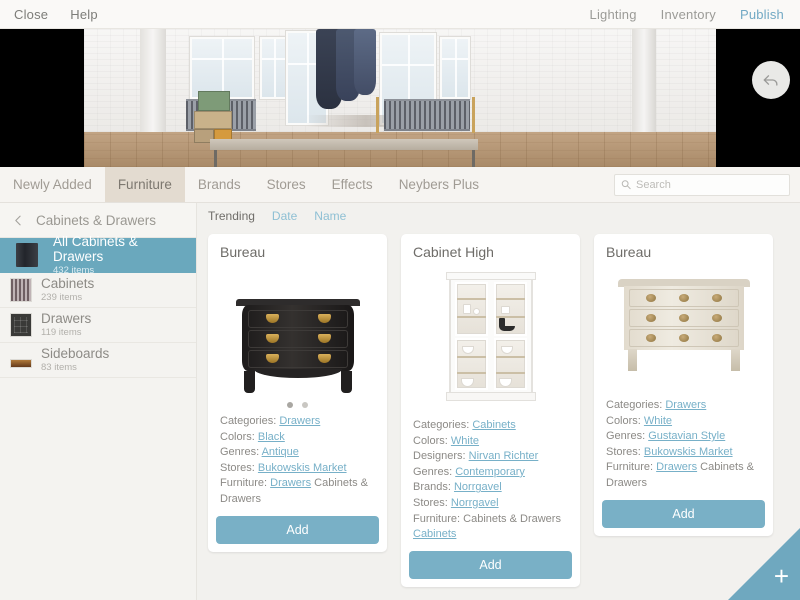  I want to click on sidebar-item-count: 83 items, so click(59, 368).